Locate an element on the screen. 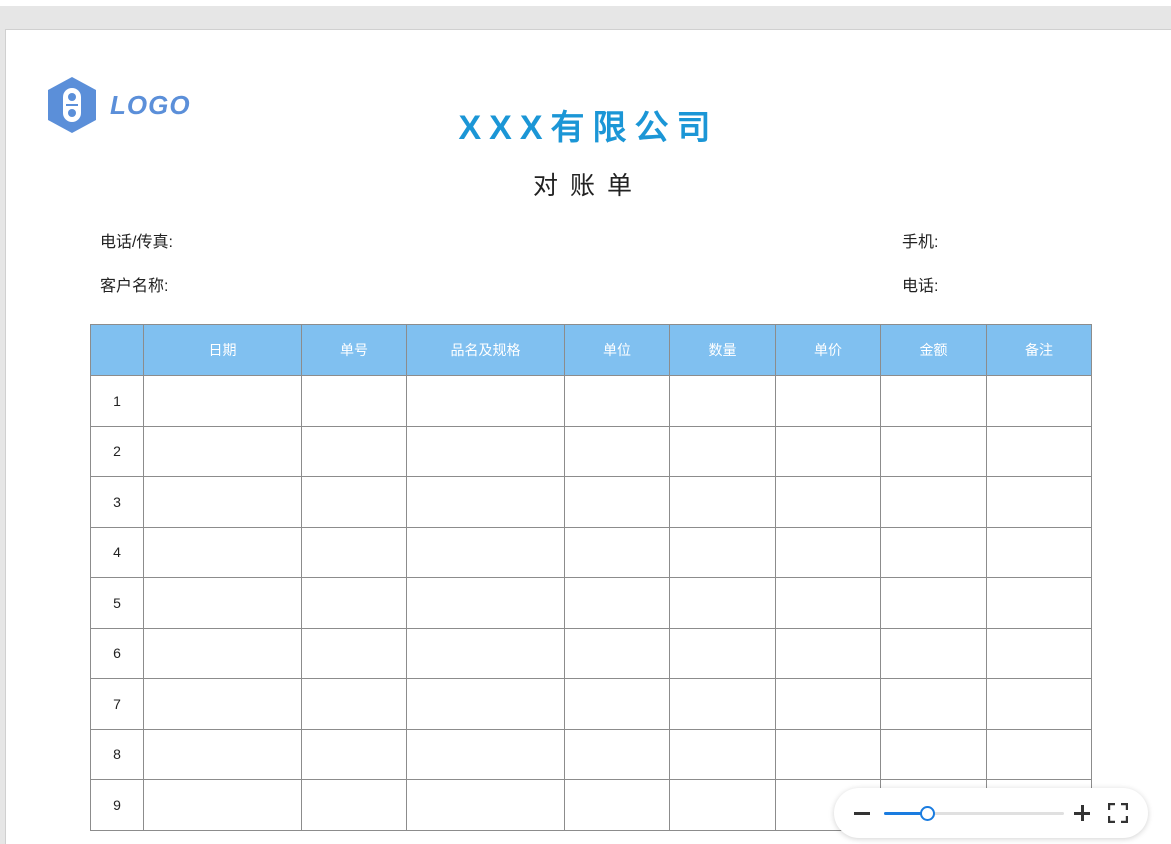 The width and height of the screenshot is (1171, 844). table-row: 6 is located at coordinates (591, 653).